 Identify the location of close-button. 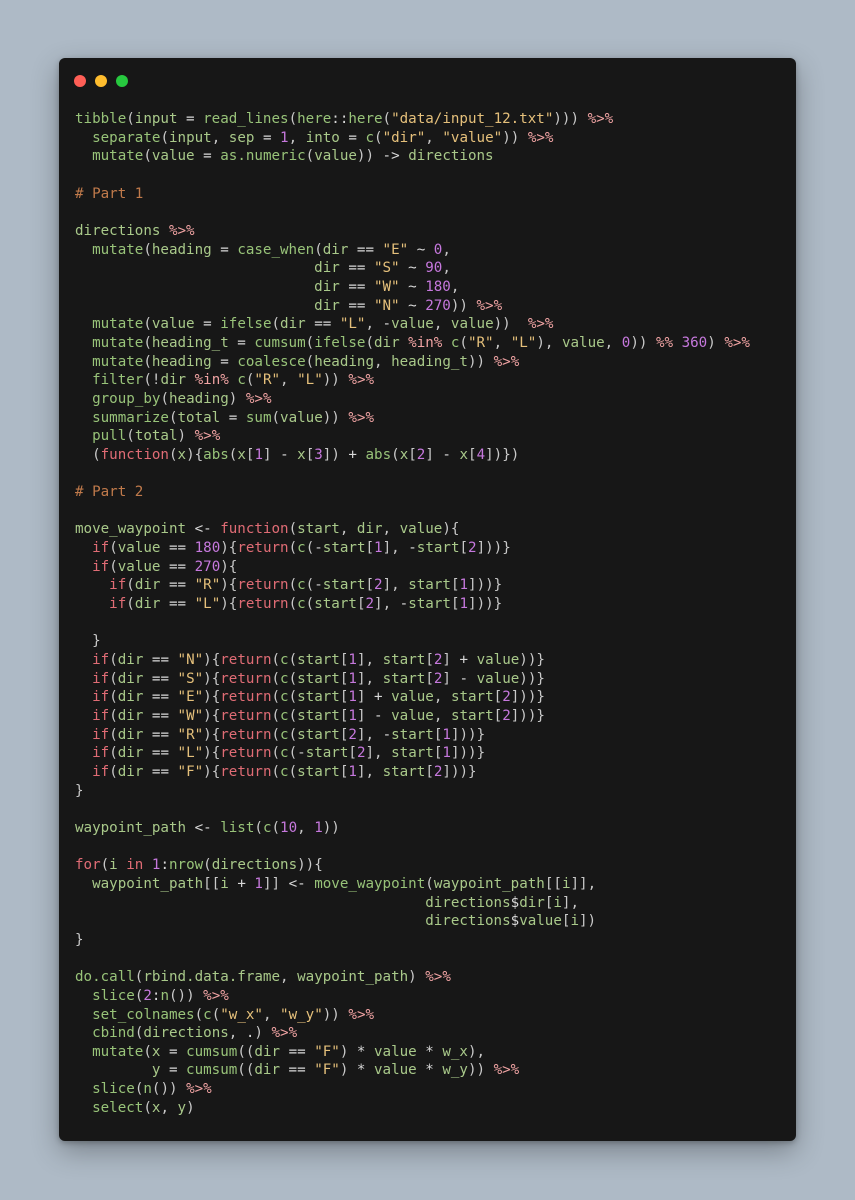
(80, 81).